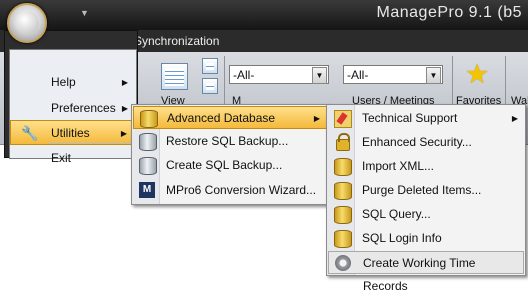  Describe the element at coordinates (343, 263) in the screenshot. I see `gear-icon` at that location.